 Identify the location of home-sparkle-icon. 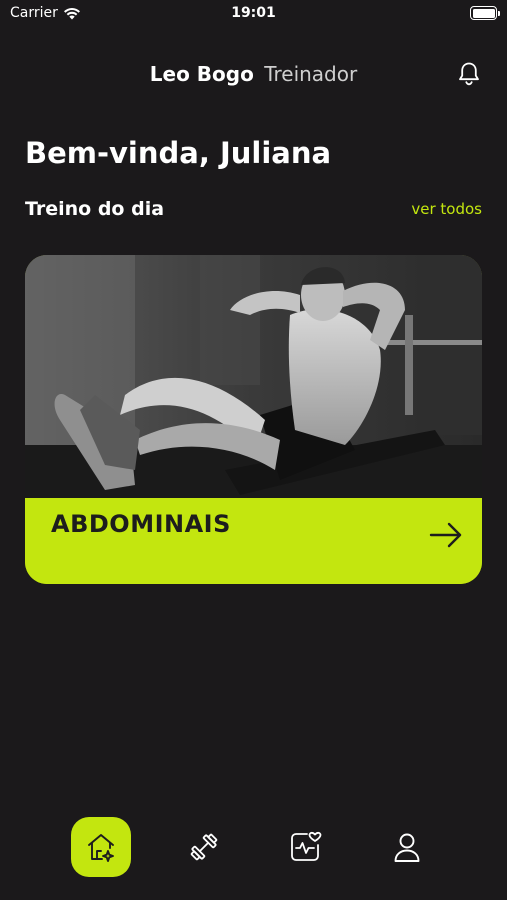
(101, 848).